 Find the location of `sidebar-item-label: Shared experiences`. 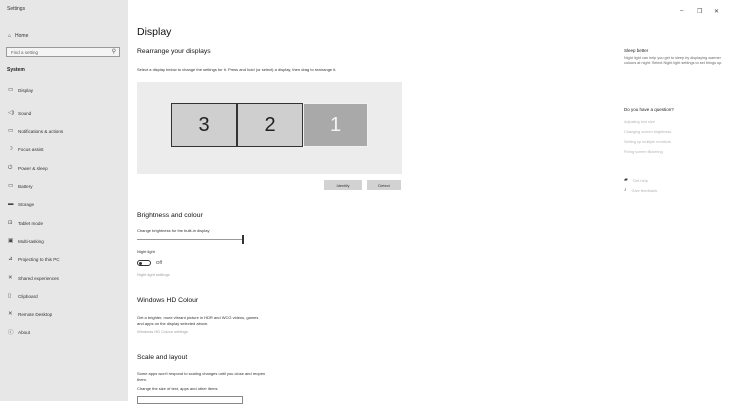

sidebar-item-label: Shared experiences is located at coordinates (38, 278).